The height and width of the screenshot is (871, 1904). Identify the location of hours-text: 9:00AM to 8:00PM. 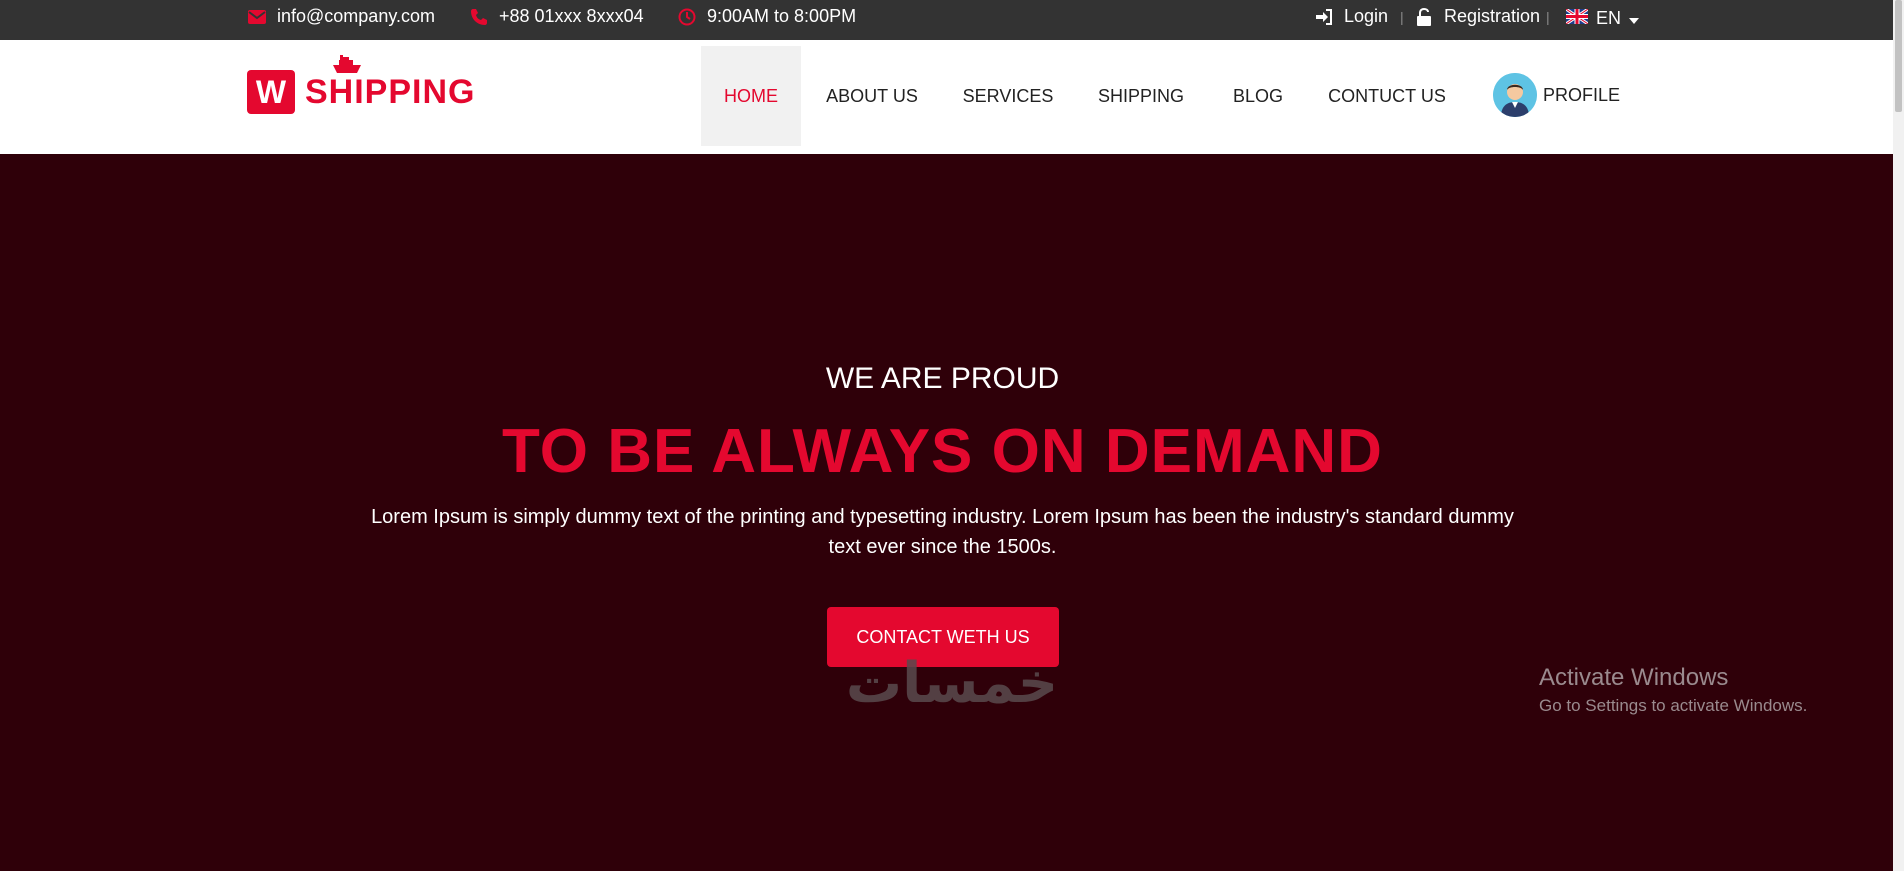
(782, 16).